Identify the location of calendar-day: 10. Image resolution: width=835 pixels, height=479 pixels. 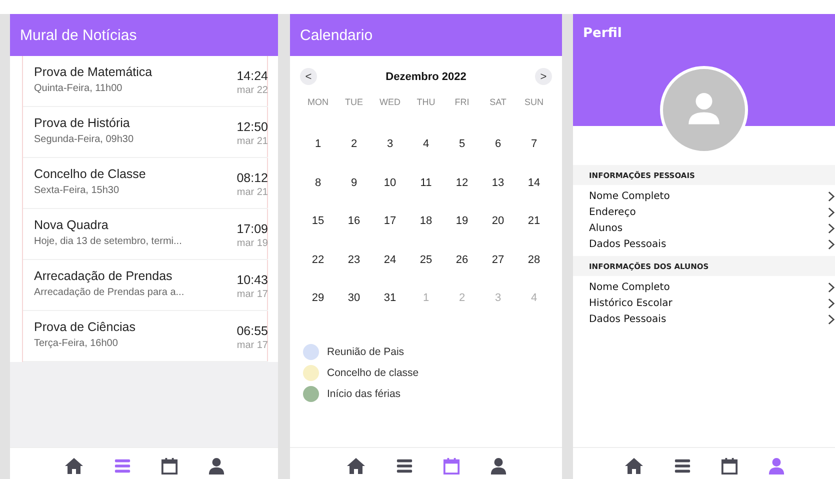
(390, 182).